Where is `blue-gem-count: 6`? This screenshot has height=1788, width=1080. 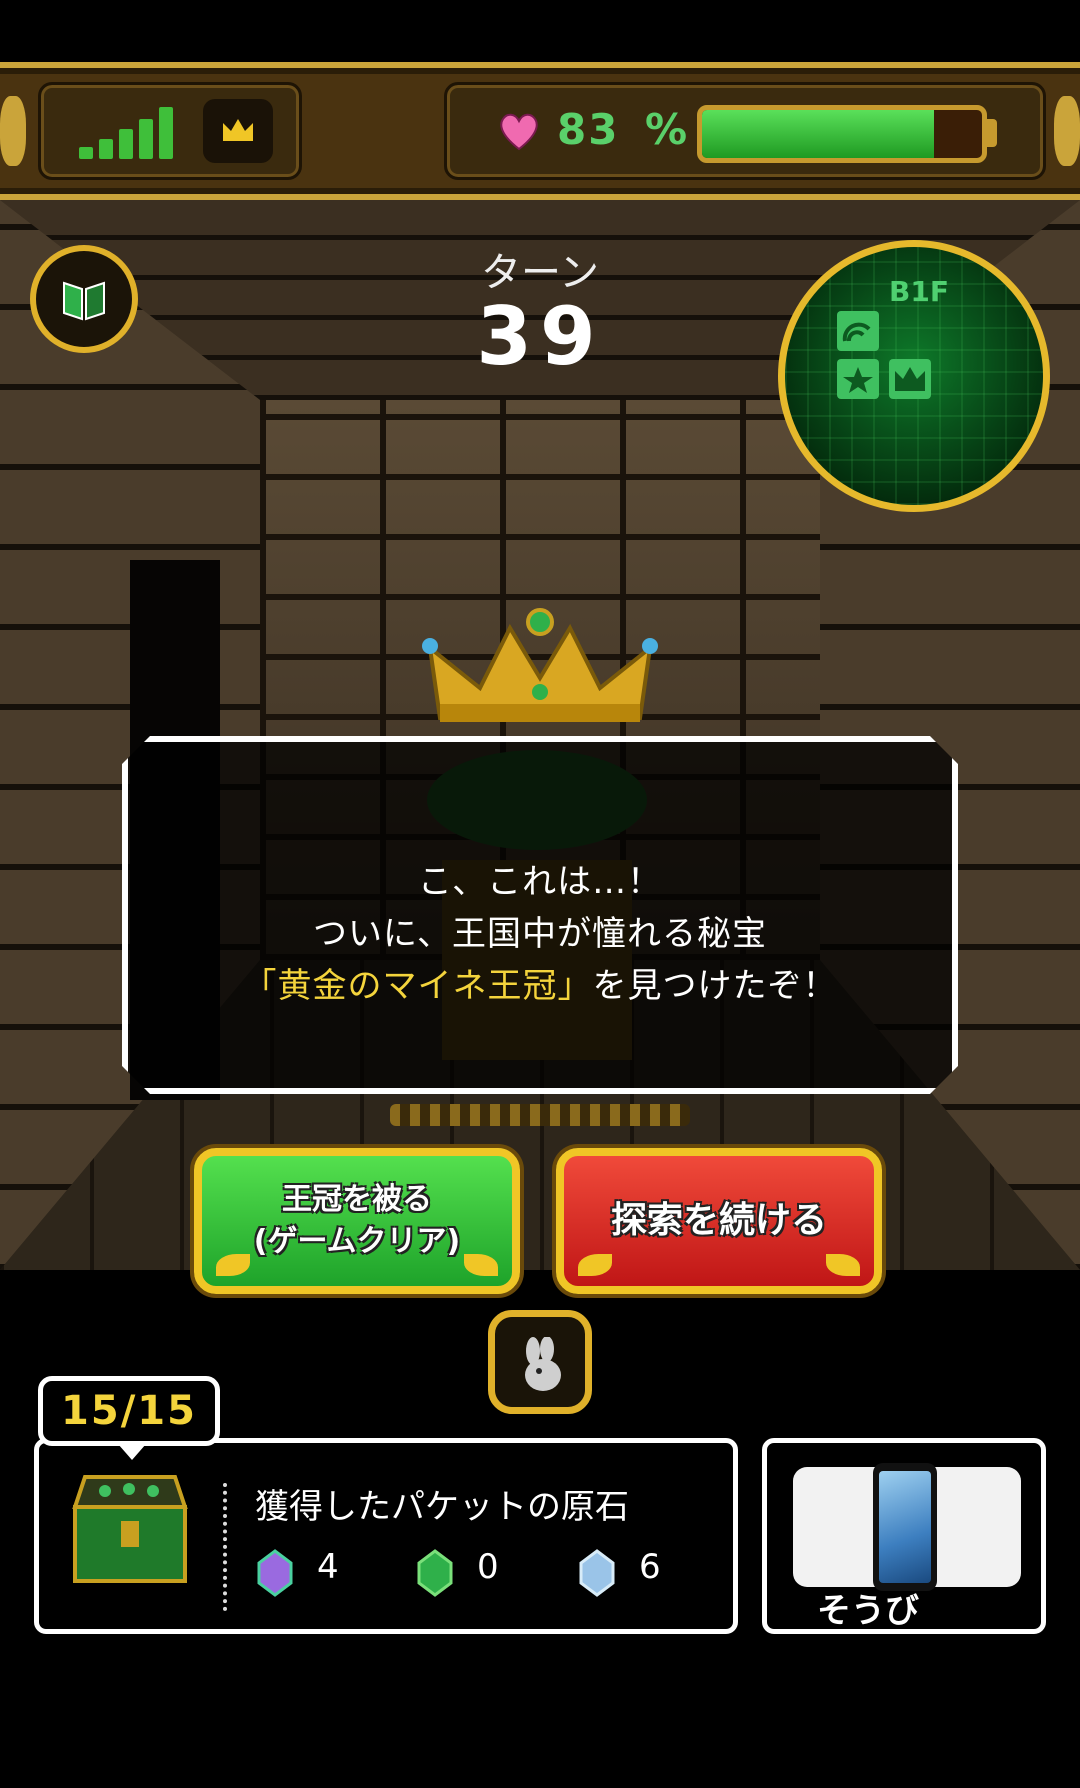 blue-gem-count: 6 is located at coordinates (650, 1567).